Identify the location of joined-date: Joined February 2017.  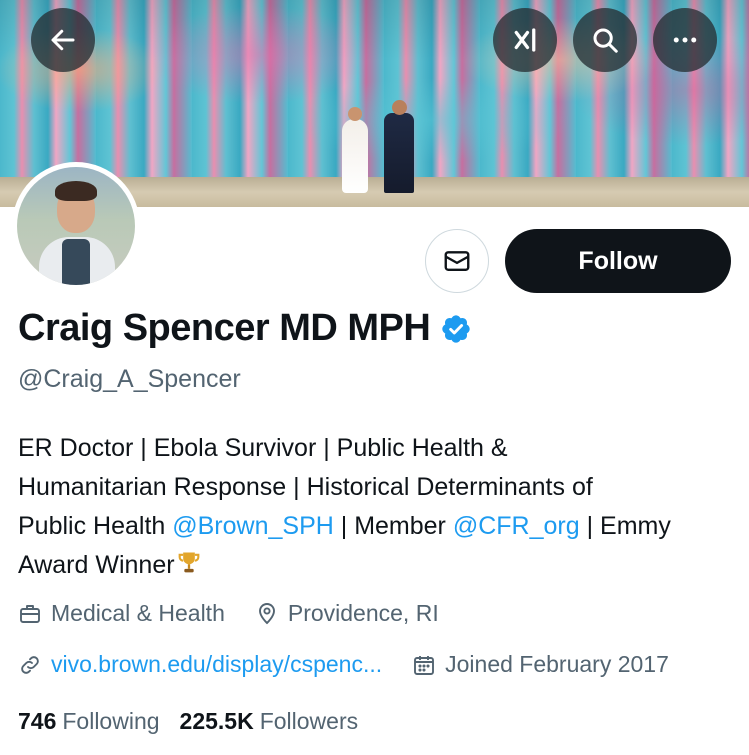
(540, 664).